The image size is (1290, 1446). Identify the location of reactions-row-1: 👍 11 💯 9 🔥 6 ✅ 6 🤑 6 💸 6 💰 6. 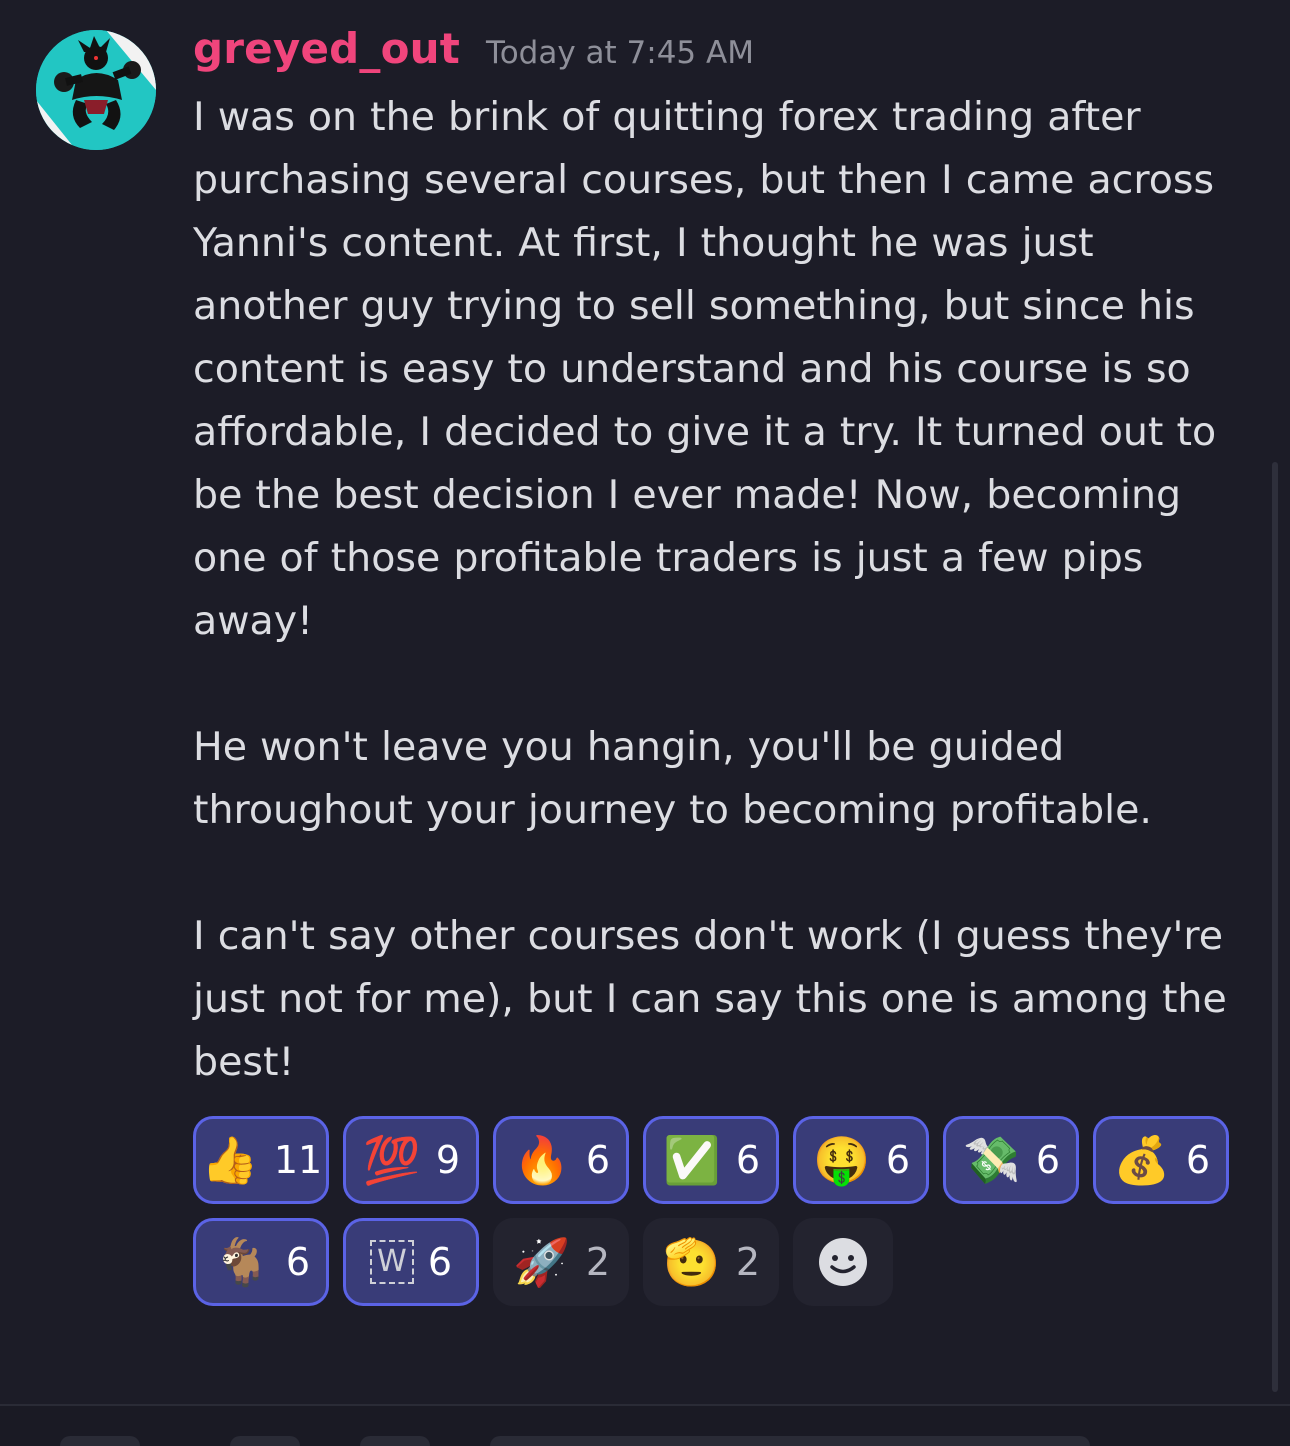
(723, 1160).